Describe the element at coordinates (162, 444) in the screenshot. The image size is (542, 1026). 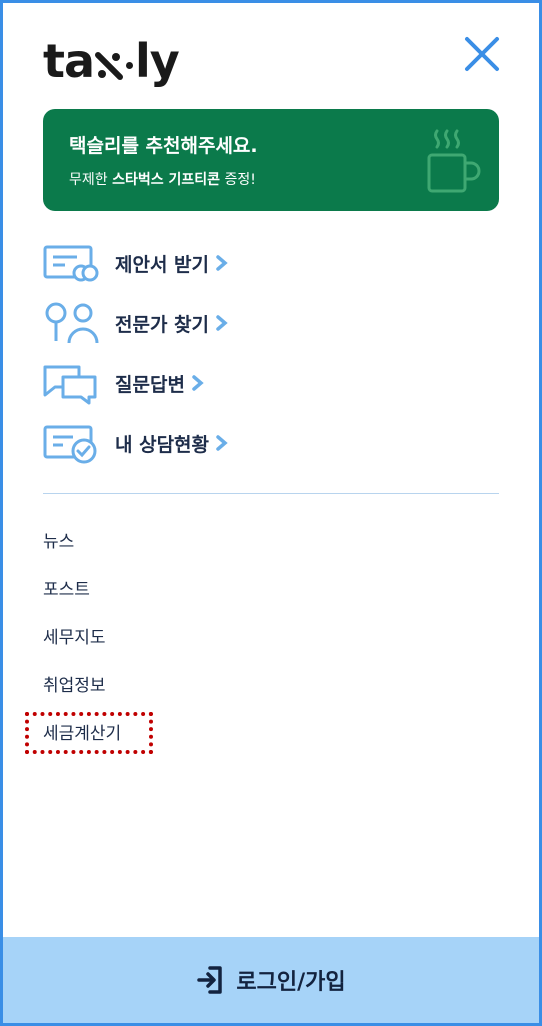
I see `menu-label-consult-status: 내 상담현황` at that location.